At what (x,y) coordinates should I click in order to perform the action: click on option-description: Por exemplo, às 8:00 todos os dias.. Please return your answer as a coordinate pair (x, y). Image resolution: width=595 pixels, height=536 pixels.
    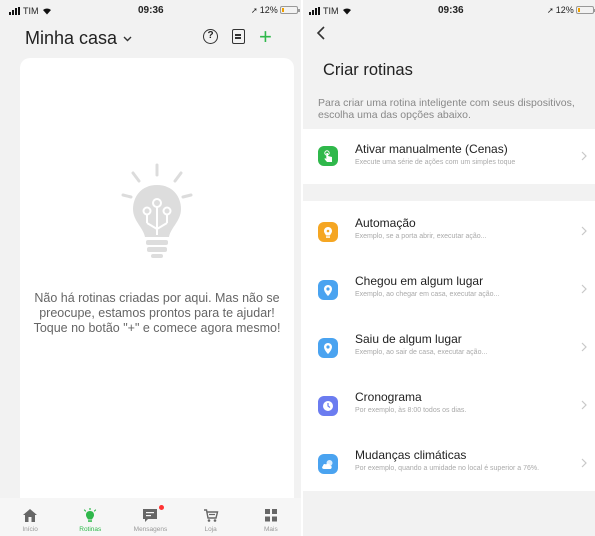
    Looking at the image, I should click on (411, 410).